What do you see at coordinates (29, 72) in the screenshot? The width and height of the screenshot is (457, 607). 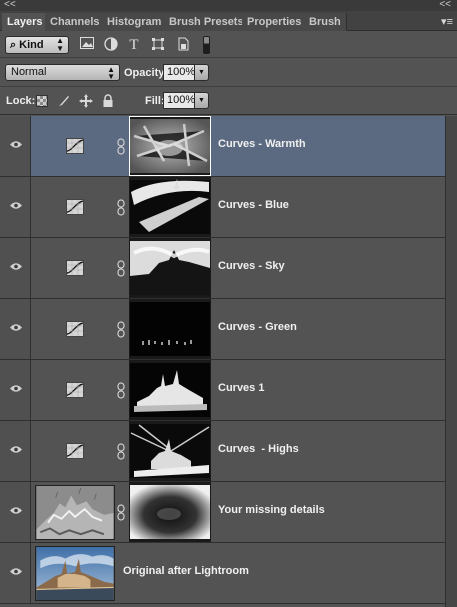 I see `blend-mode-value: Normal` at bounding box center [29, 72].